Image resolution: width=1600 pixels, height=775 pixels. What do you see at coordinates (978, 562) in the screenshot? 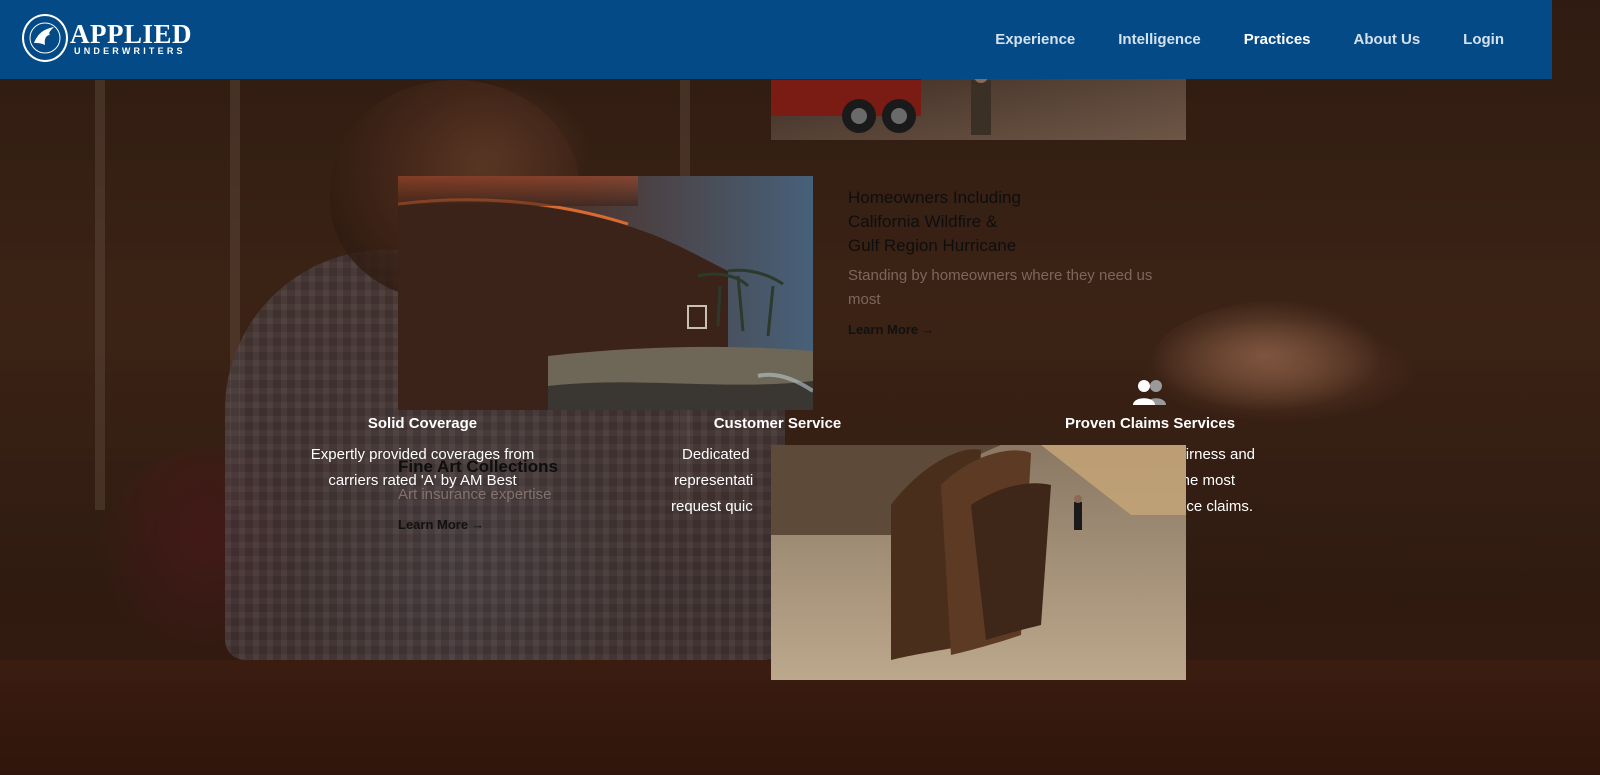
I see `fine-art-card-image` at bounding box center [978, 562].